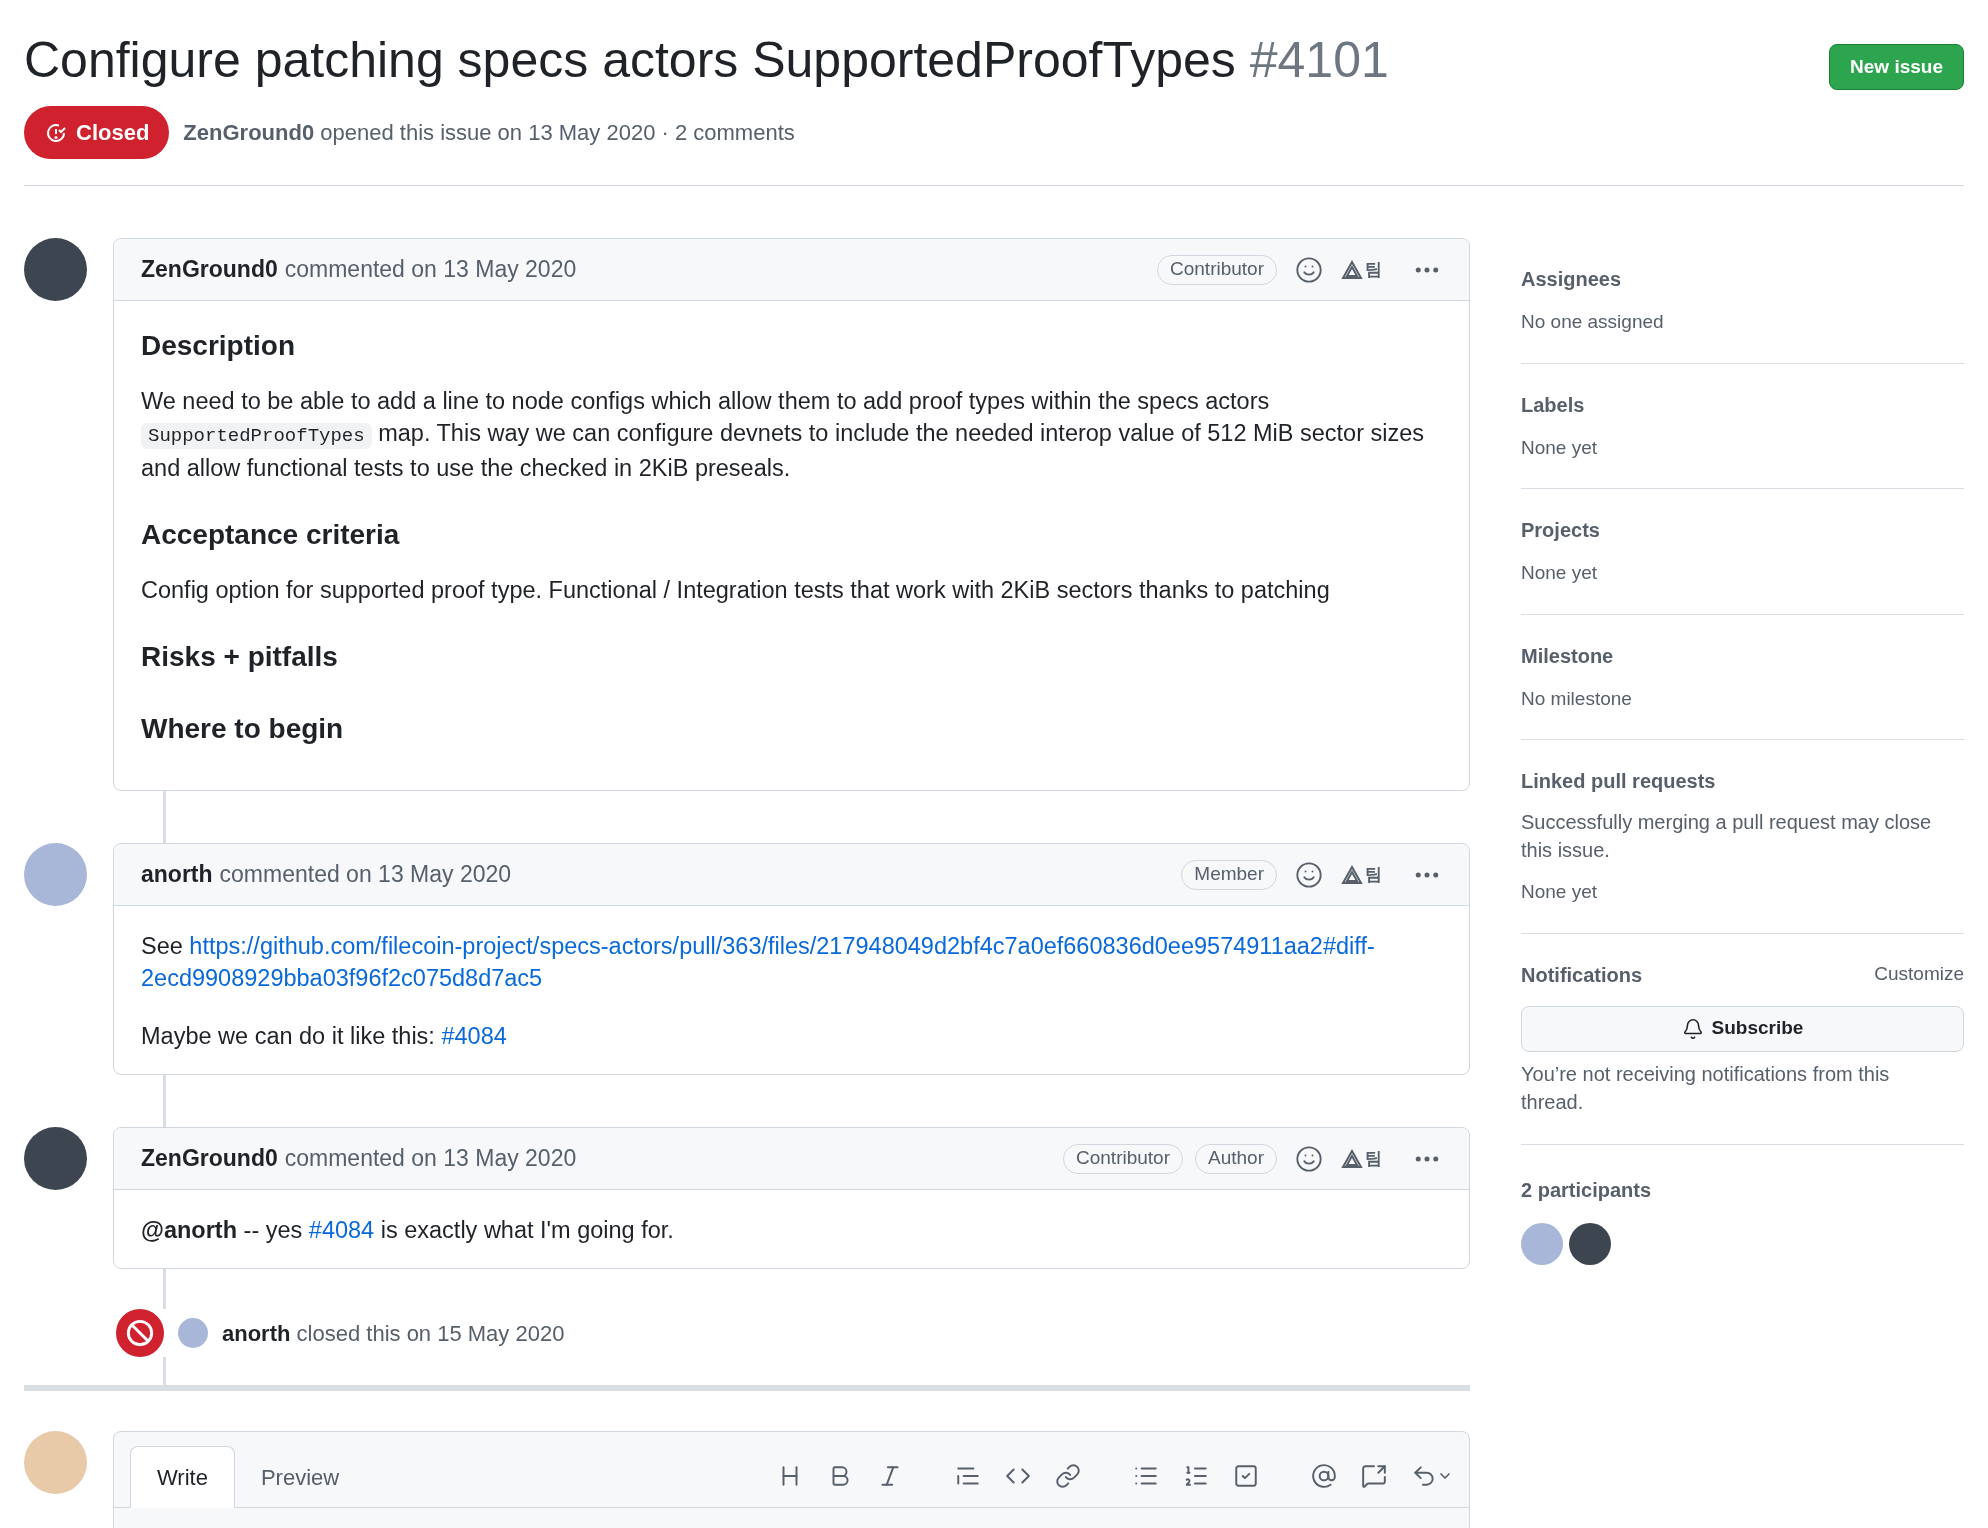 Image resolution: width=1988 pixels, height=1528 pixels. Describe the element at coordinates (219, 346) in the screenshot. I see `section-heading: Description` at that location.